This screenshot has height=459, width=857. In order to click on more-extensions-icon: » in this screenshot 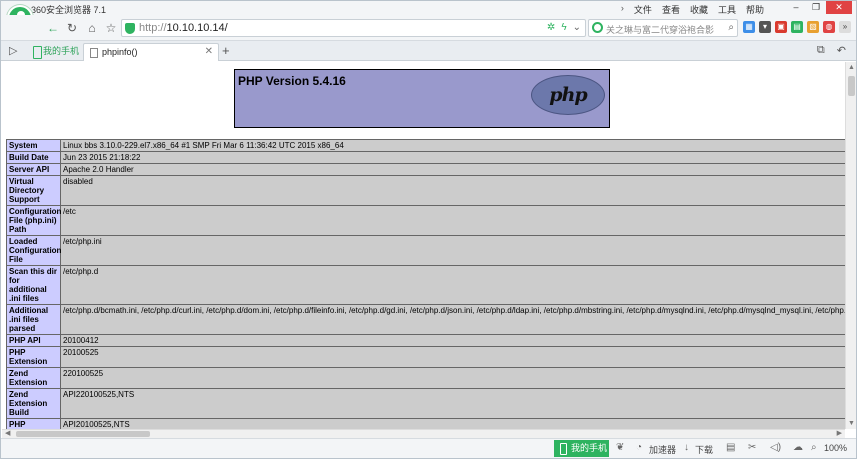, I will do `click(845, 27)`.